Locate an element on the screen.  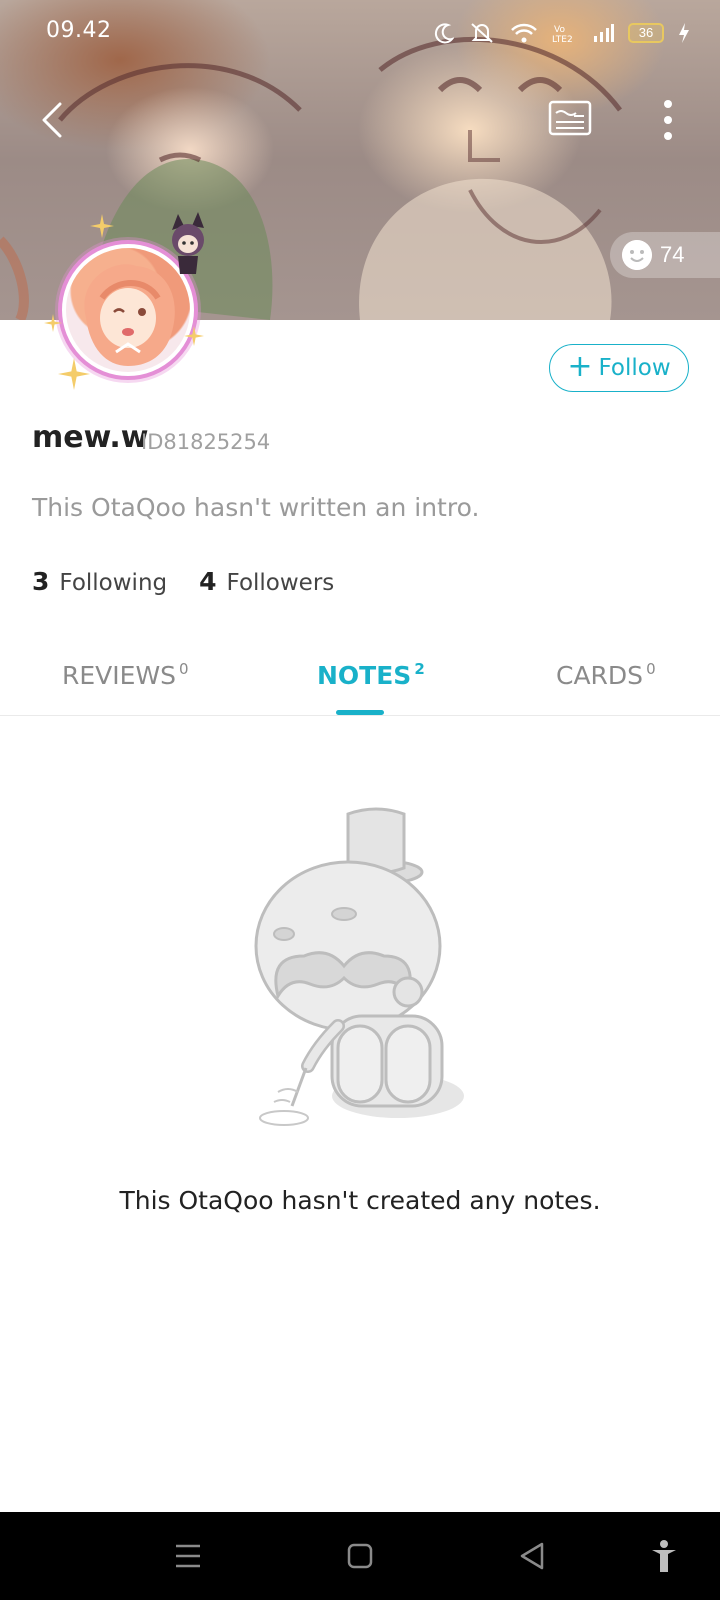
back-arrow-icon is located at coordinates (54, 120).